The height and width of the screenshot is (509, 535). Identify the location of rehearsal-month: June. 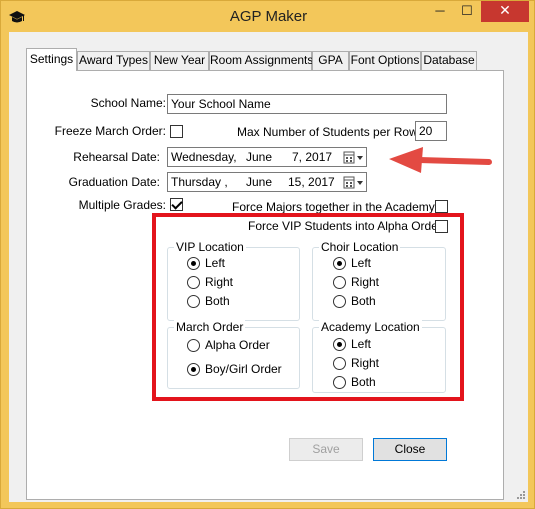
(259, 157).